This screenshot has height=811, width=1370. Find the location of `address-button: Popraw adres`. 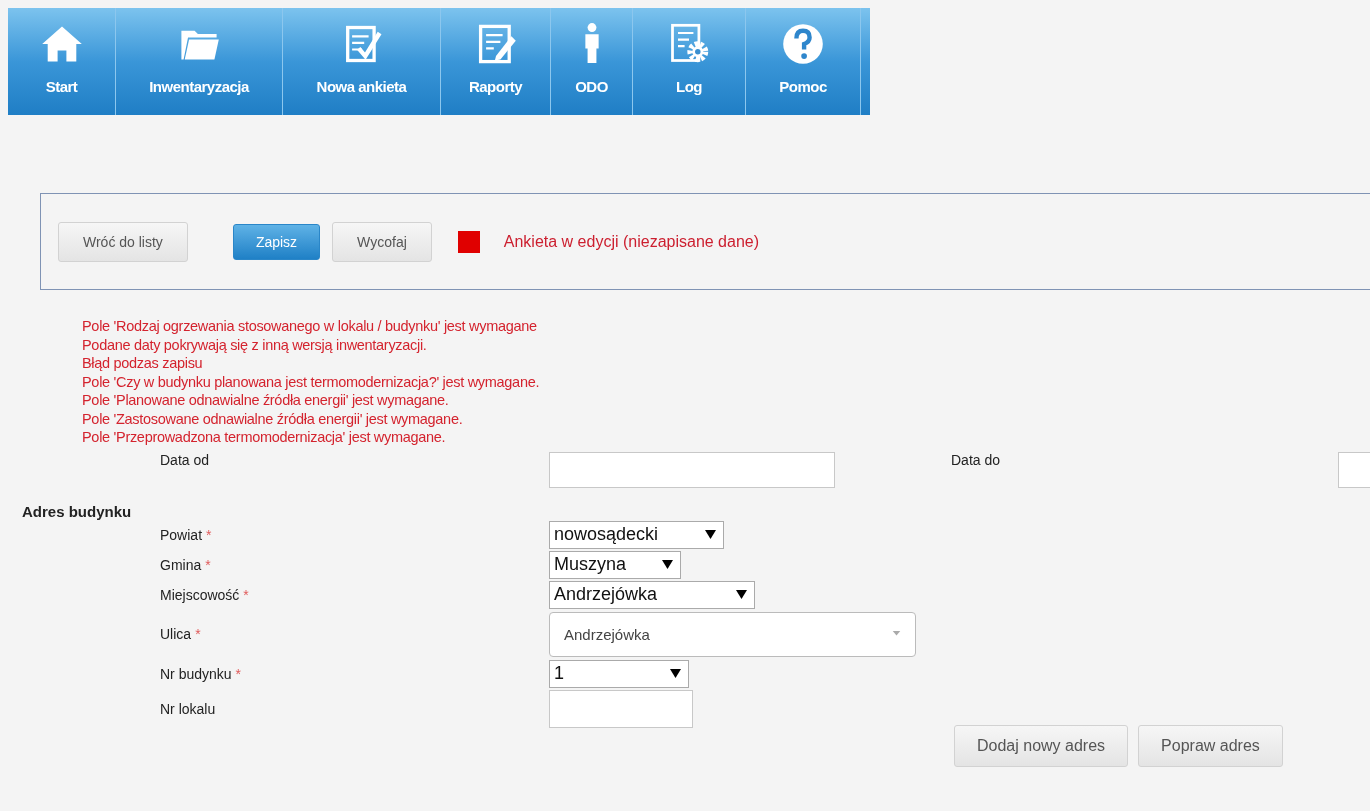

address-button: Popraw adres is located at coordinates (1210, 745).